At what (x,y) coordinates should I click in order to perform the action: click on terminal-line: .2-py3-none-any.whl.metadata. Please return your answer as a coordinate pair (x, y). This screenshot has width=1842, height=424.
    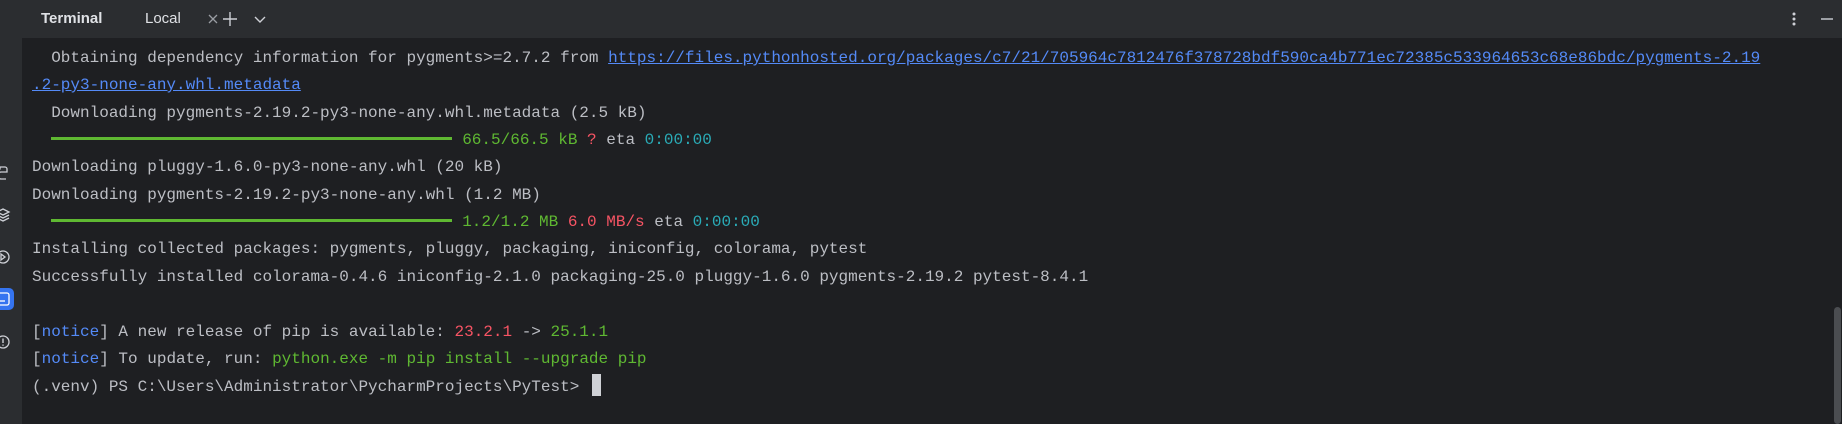
    Looking at the image, I should click on (166, 85).